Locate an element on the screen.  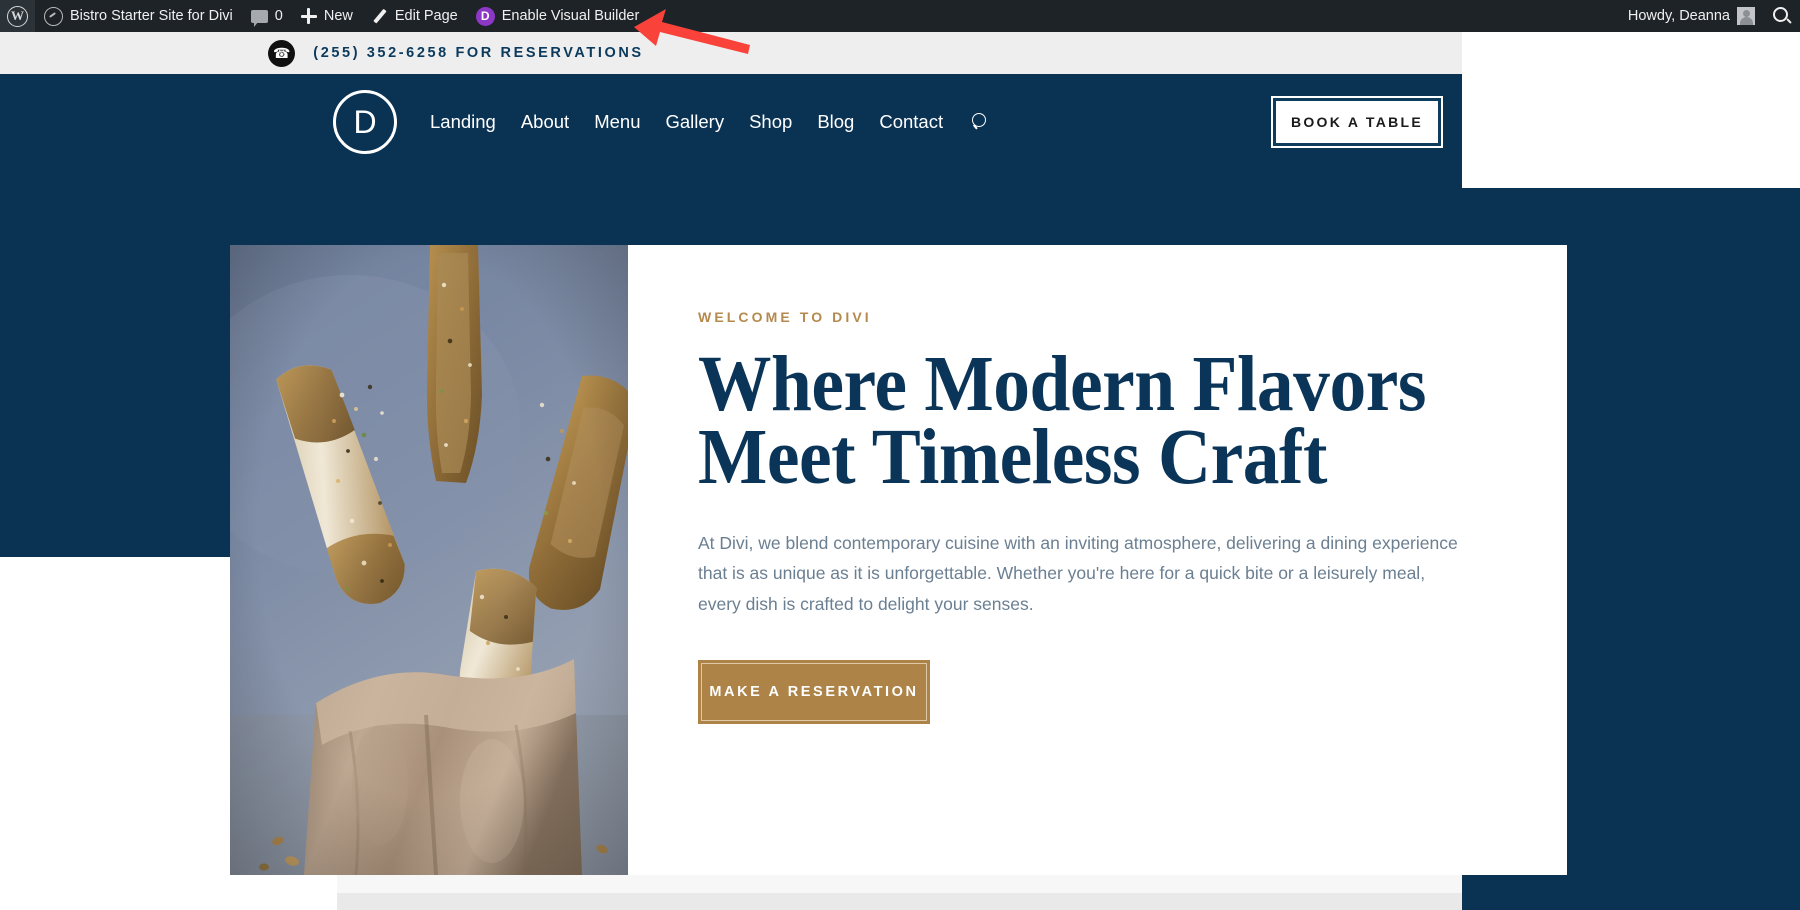
wordpress-logo-icon is located at coordinates (17, 16).